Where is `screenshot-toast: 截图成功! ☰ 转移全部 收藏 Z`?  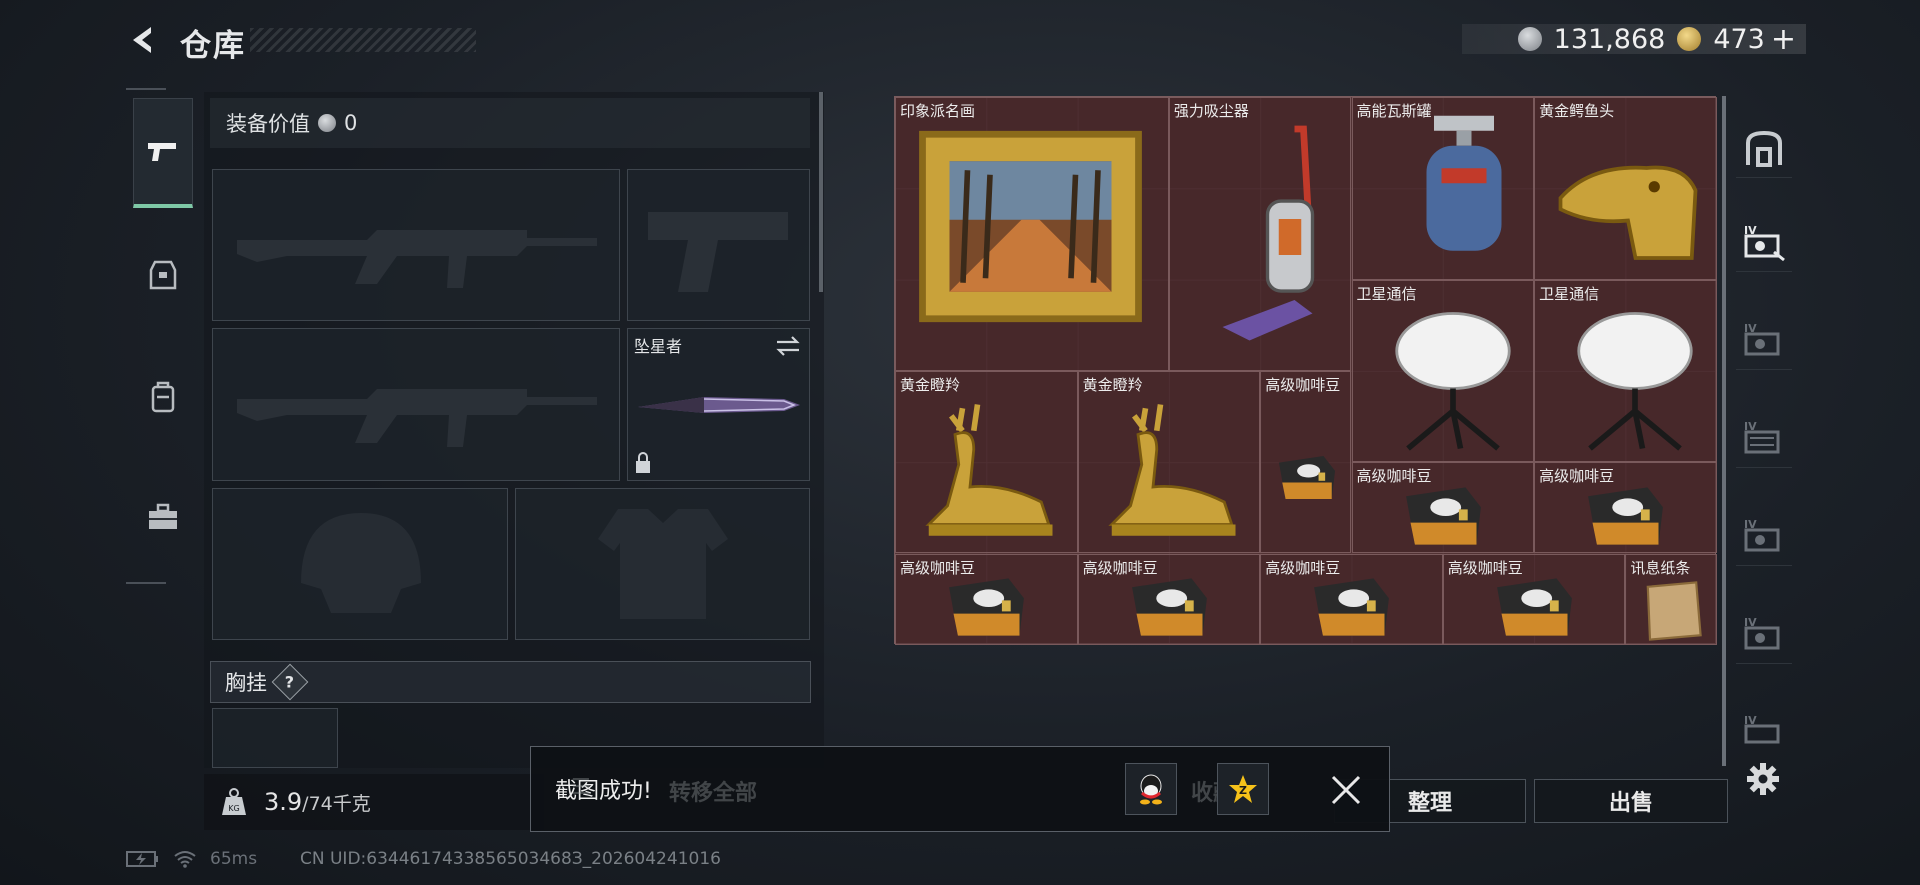 screenshot-toast: 截图成功! ☰ 转移全部 收藏 Z is located at coordinates (960, 789).